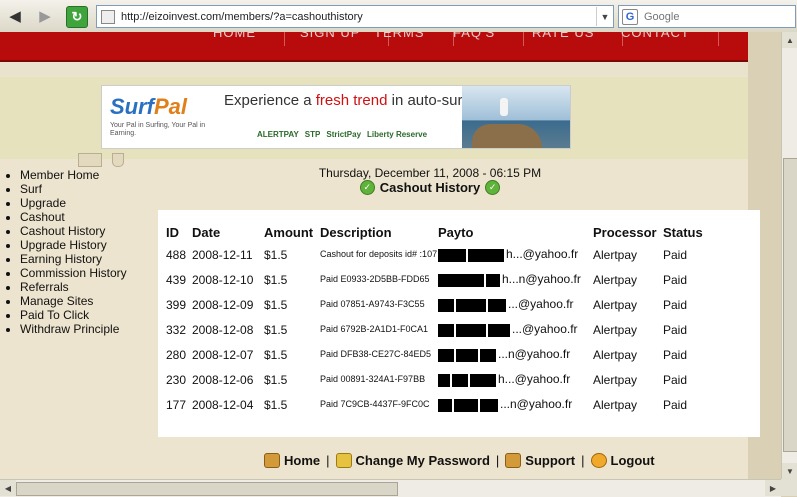  Describe the element at coordinates (376, 354) in the screenshot. I see `cell-description: Paid DFB38-CE27C-84ED5` at that location.